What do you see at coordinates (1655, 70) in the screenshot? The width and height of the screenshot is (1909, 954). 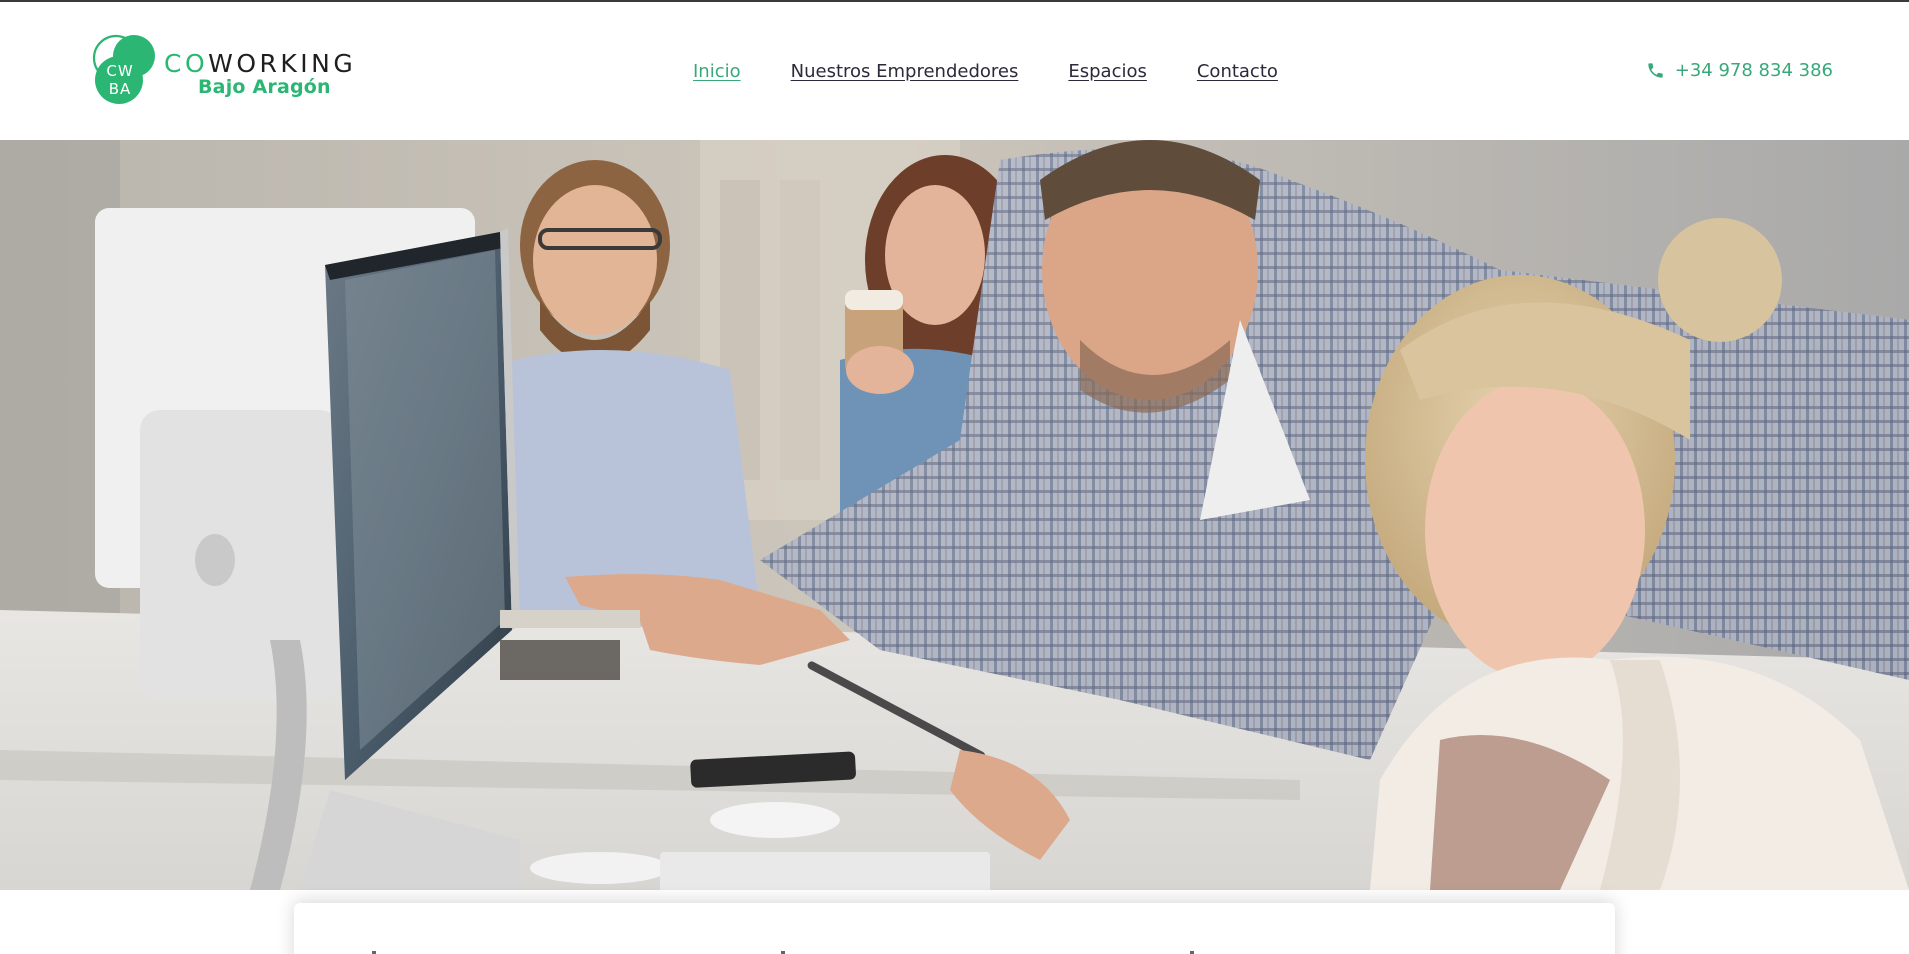 I see `phone-icon` at bounding box center [1655, 70].